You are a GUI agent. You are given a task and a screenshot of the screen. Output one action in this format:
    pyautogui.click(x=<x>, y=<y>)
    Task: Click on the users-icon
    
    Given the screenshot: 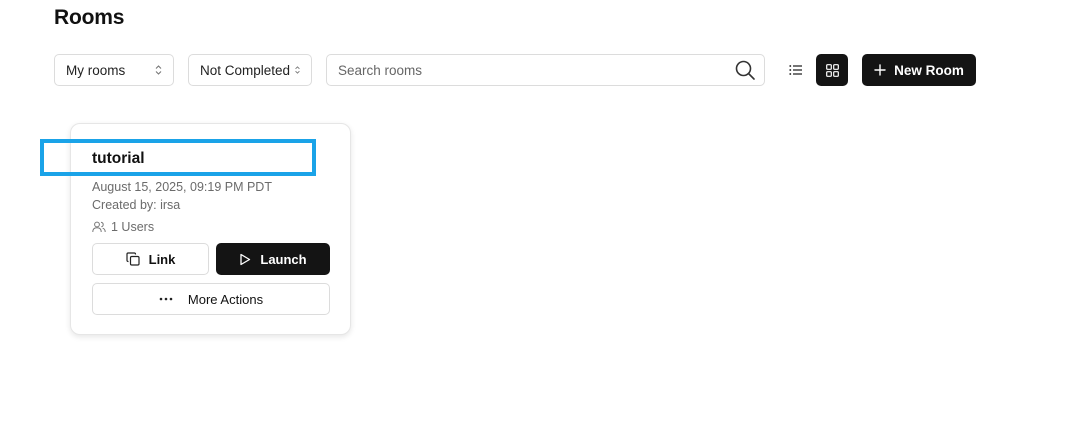 What is the action you would take?
    pyautogui.click(x=99, y=227)
    